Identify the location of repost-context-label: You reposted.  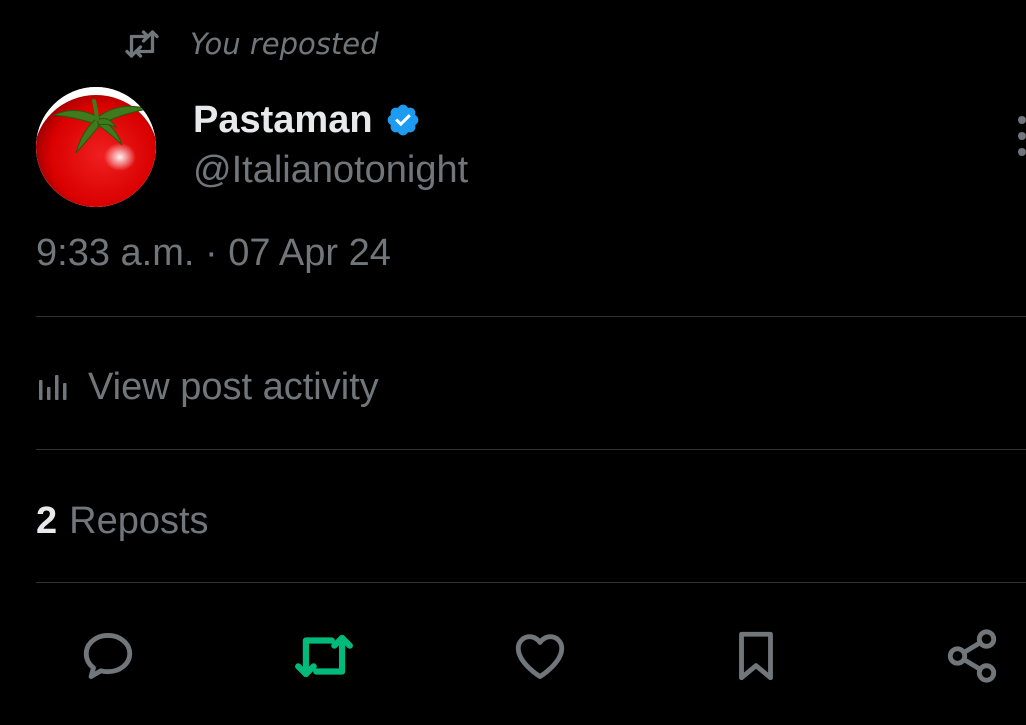
(284, 44).